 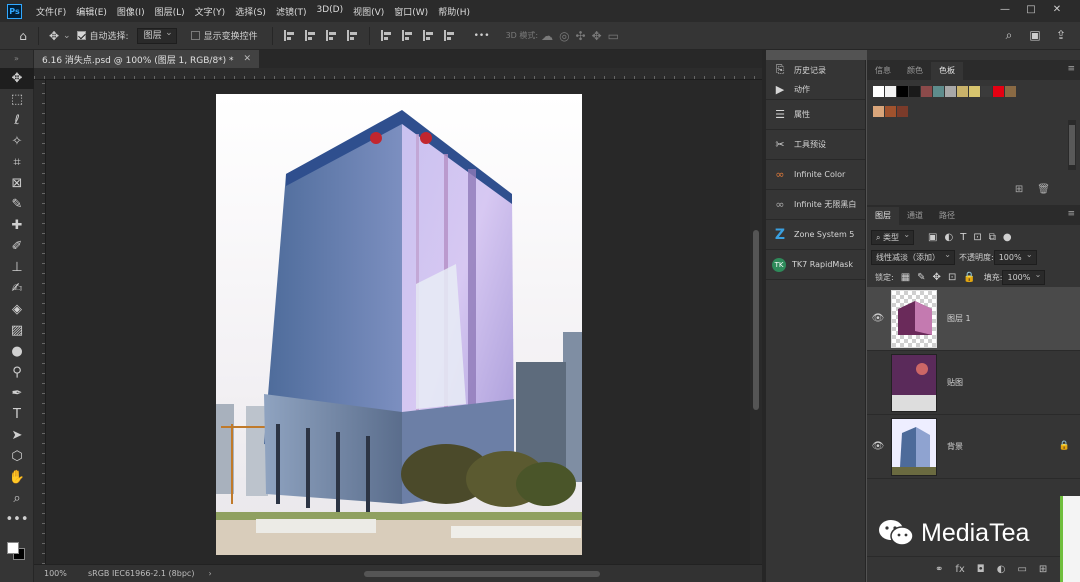 I want to click on distribute-vertical-icon, so click(x=449, y=35).